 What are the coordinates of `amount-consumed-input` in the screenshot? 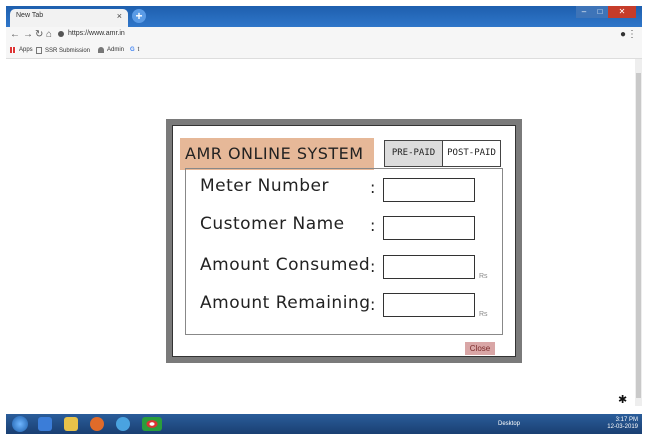 It's located at (429, 267).